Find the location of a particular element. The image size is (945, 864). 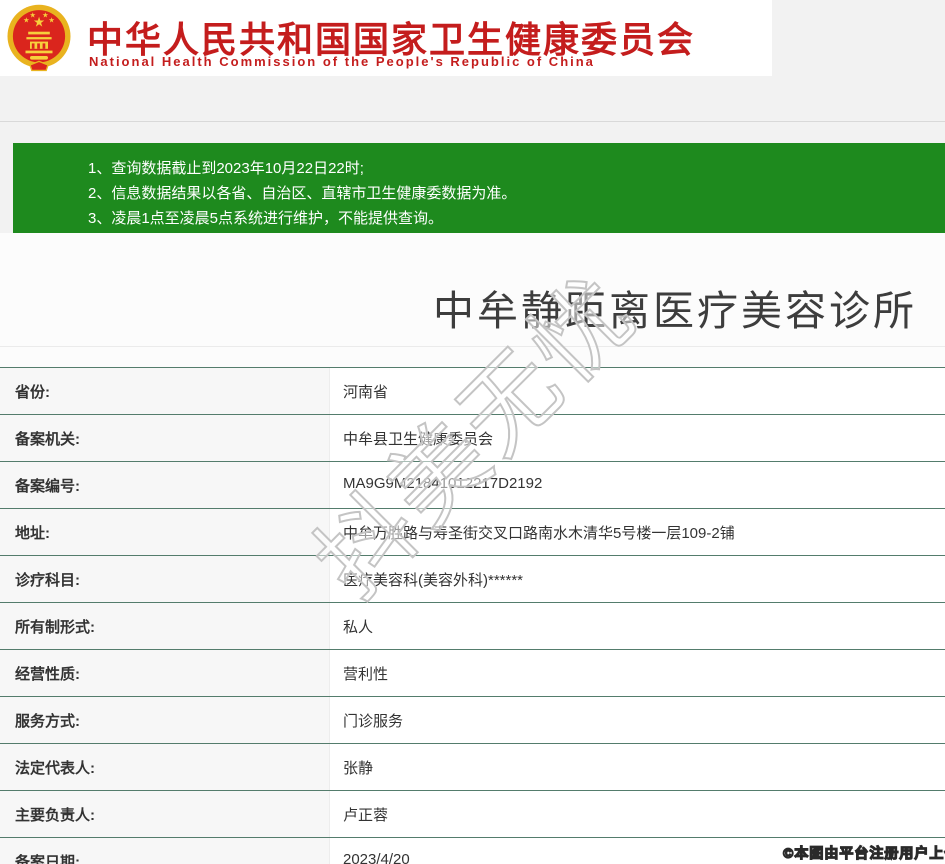

table-row: 省份: 河南省 is located at coordinates (472, 390).